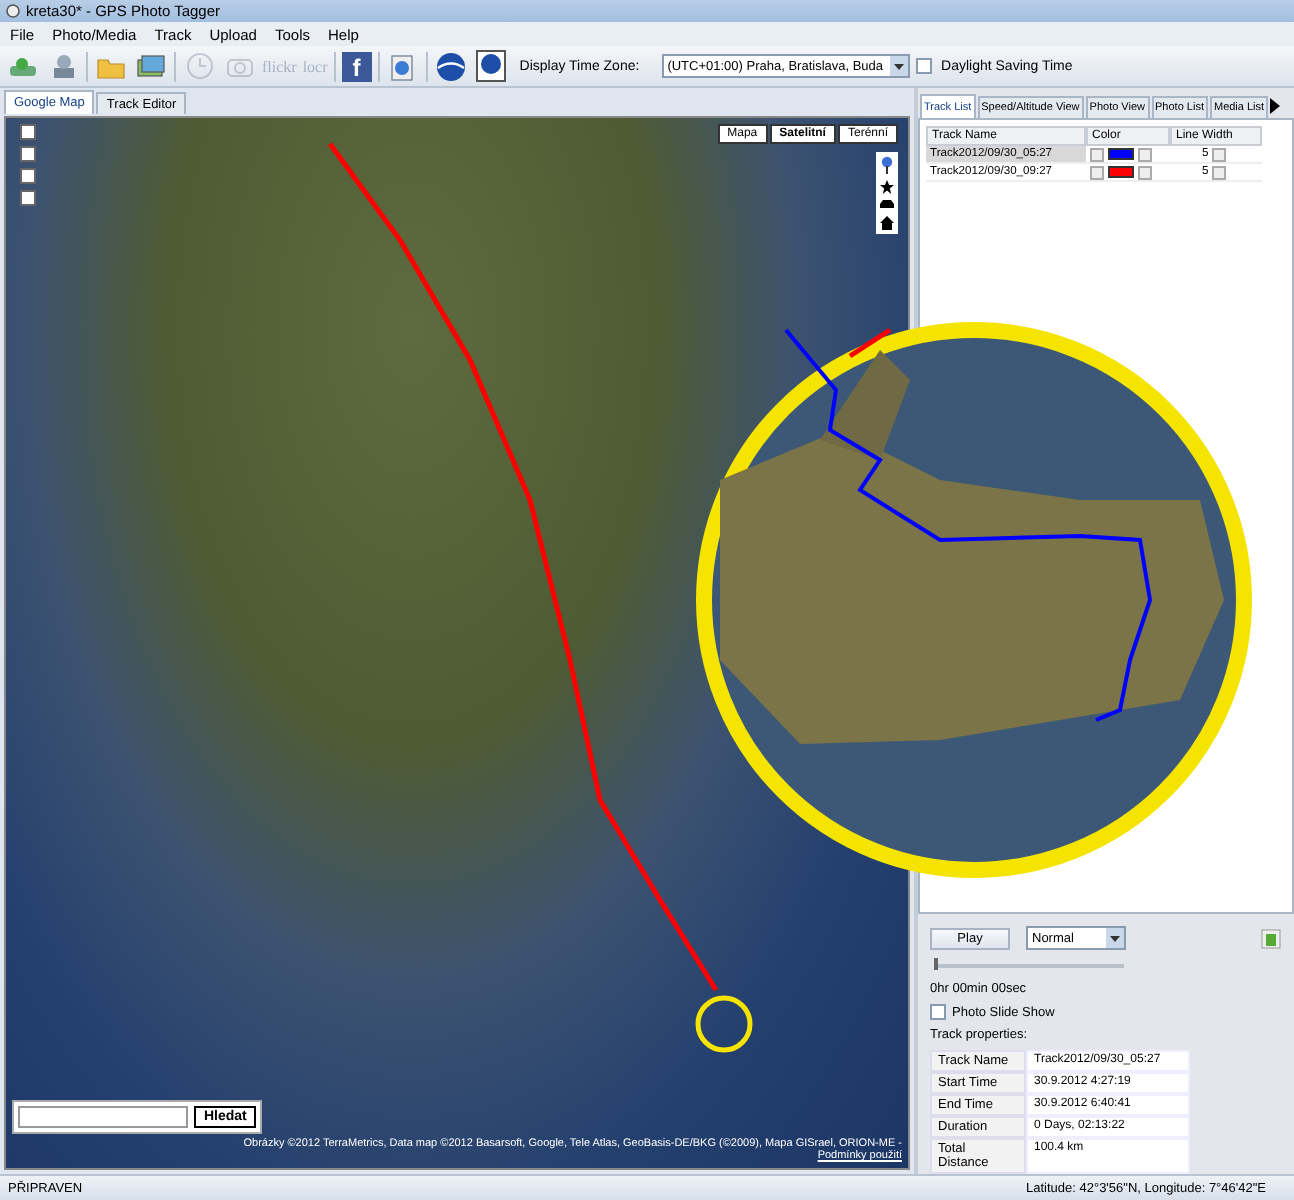 The image size is (1294, 1200). I want to click on home-icon, so click(887, 223).